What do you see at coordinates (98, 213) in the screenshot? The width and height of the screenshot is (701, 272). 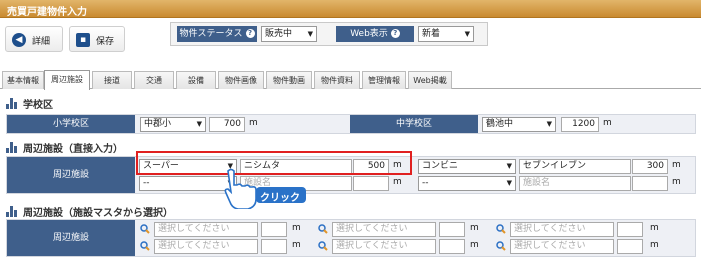 I see `master-facilities-heading-text: 周辺施設（施設マスタから選択）` at bounding box center [98, 213].